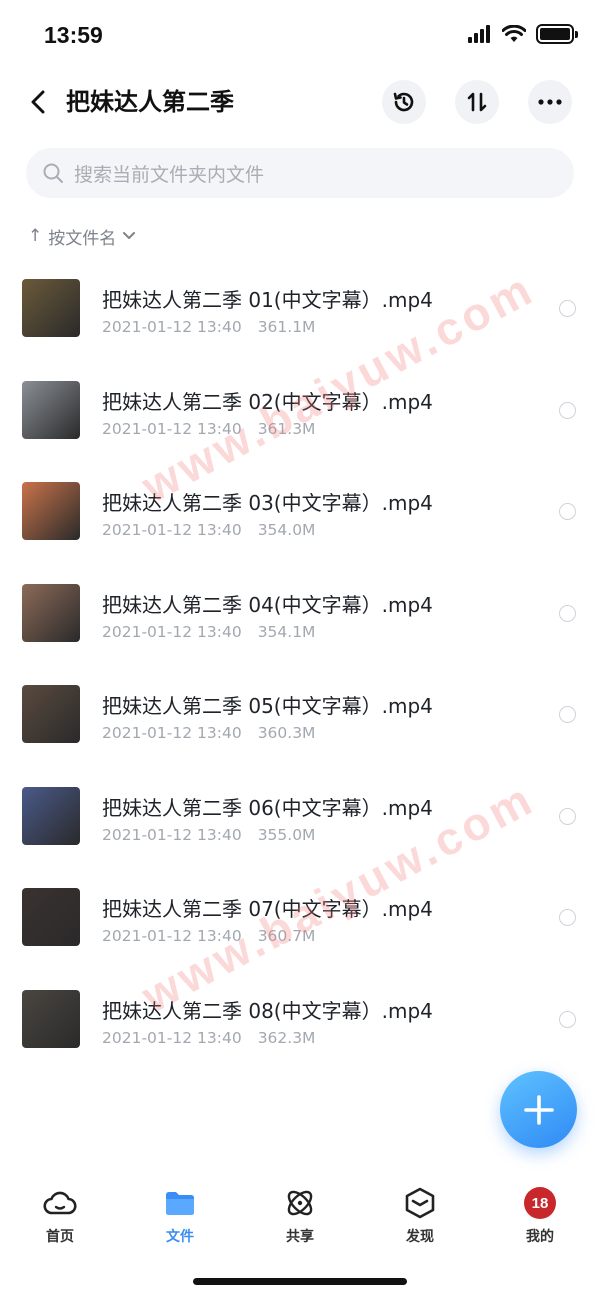  I want to click on status-icons, so click(523, 34).